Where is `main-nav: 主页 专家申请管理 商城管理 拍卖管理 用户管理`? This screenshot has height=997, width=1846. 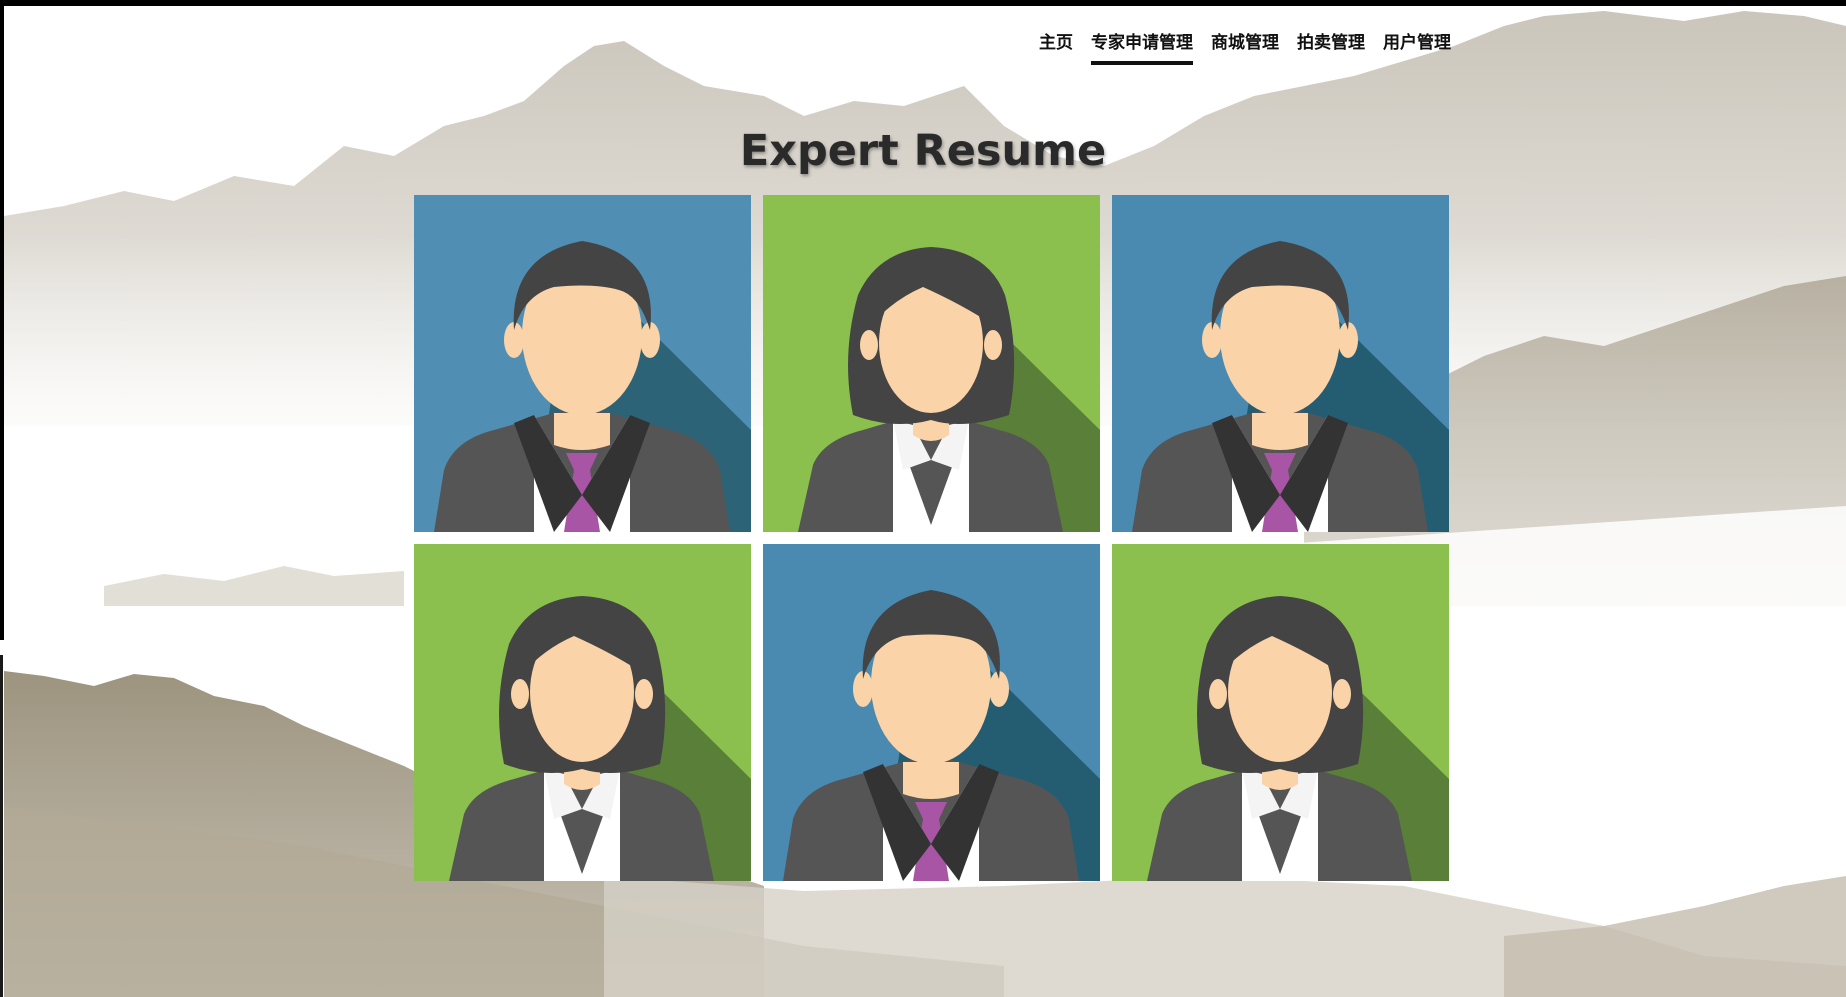
main-nav: 主页 专家申请管理 商城管理 拍卖管理 用户管理 is located at coordinates (1245, 46).